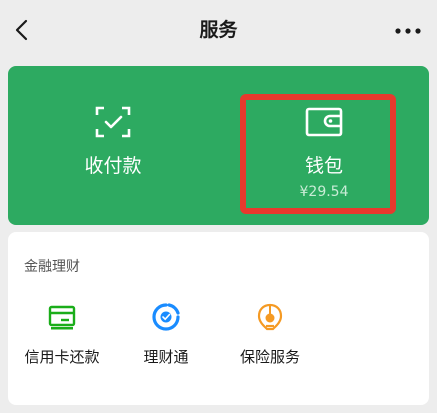  Describe the element at coordinates (166, 317) in the screenshot. I see `licaitong-icon` at that location.